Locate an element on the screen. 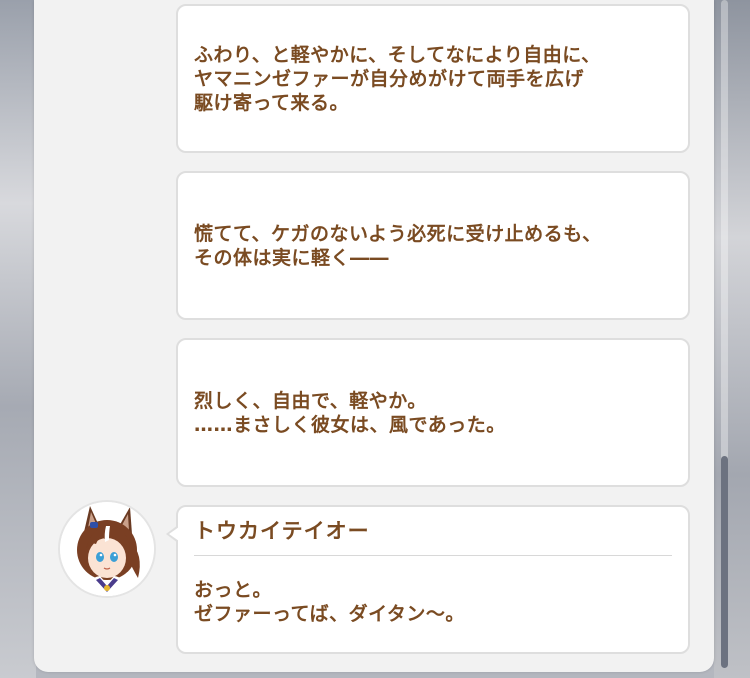 This screenshot has width=750, height=678. speech-tail is located at coordinates (172, 534).